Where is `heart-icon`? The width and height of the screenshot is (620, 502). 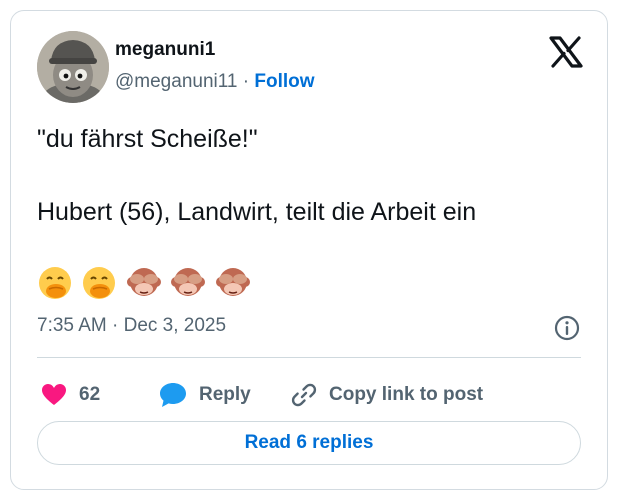 heart-icon is located at coordinates (54, 394).